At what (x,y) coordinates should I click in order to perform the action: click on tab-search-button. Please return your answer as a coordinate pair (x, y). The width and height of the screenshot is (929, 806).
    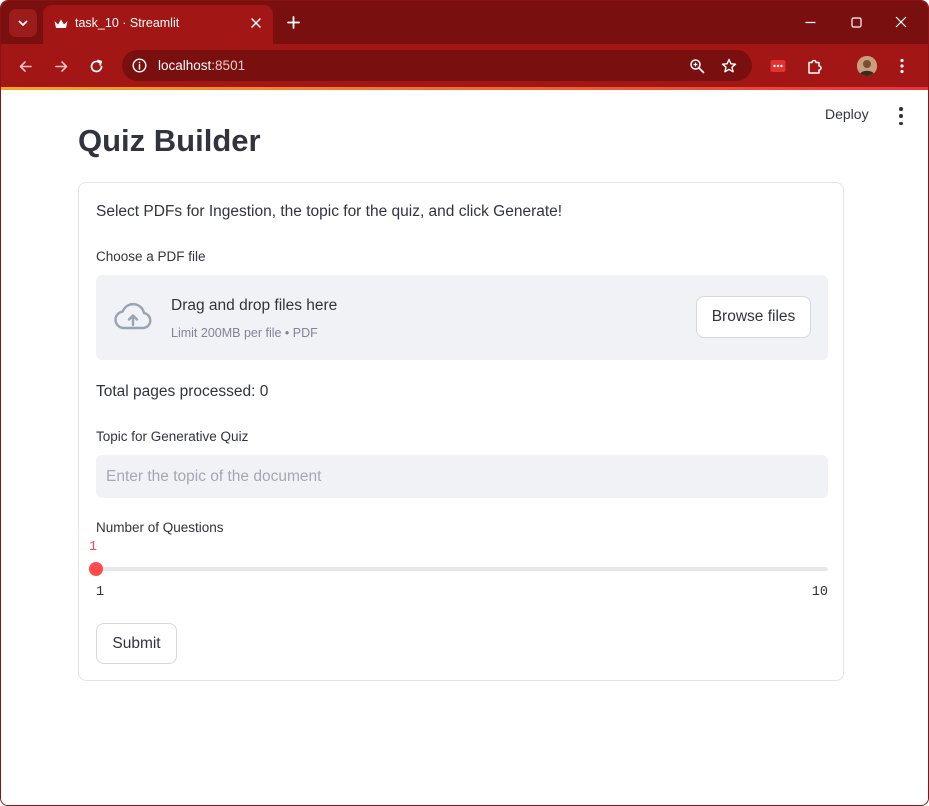
    Looking at the image, I should click on (23, 23).